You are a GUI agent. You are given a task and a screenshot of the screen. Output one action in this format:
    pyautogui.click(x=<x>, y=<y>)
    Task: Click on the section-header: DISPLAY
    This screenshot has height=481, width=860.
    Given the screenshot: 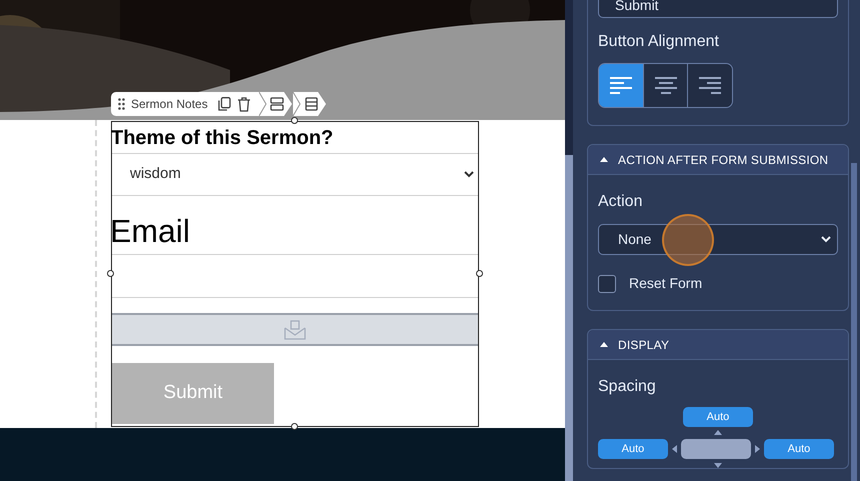 What is the action you would take?
    pyautogui.click(x=718, y=345)
    